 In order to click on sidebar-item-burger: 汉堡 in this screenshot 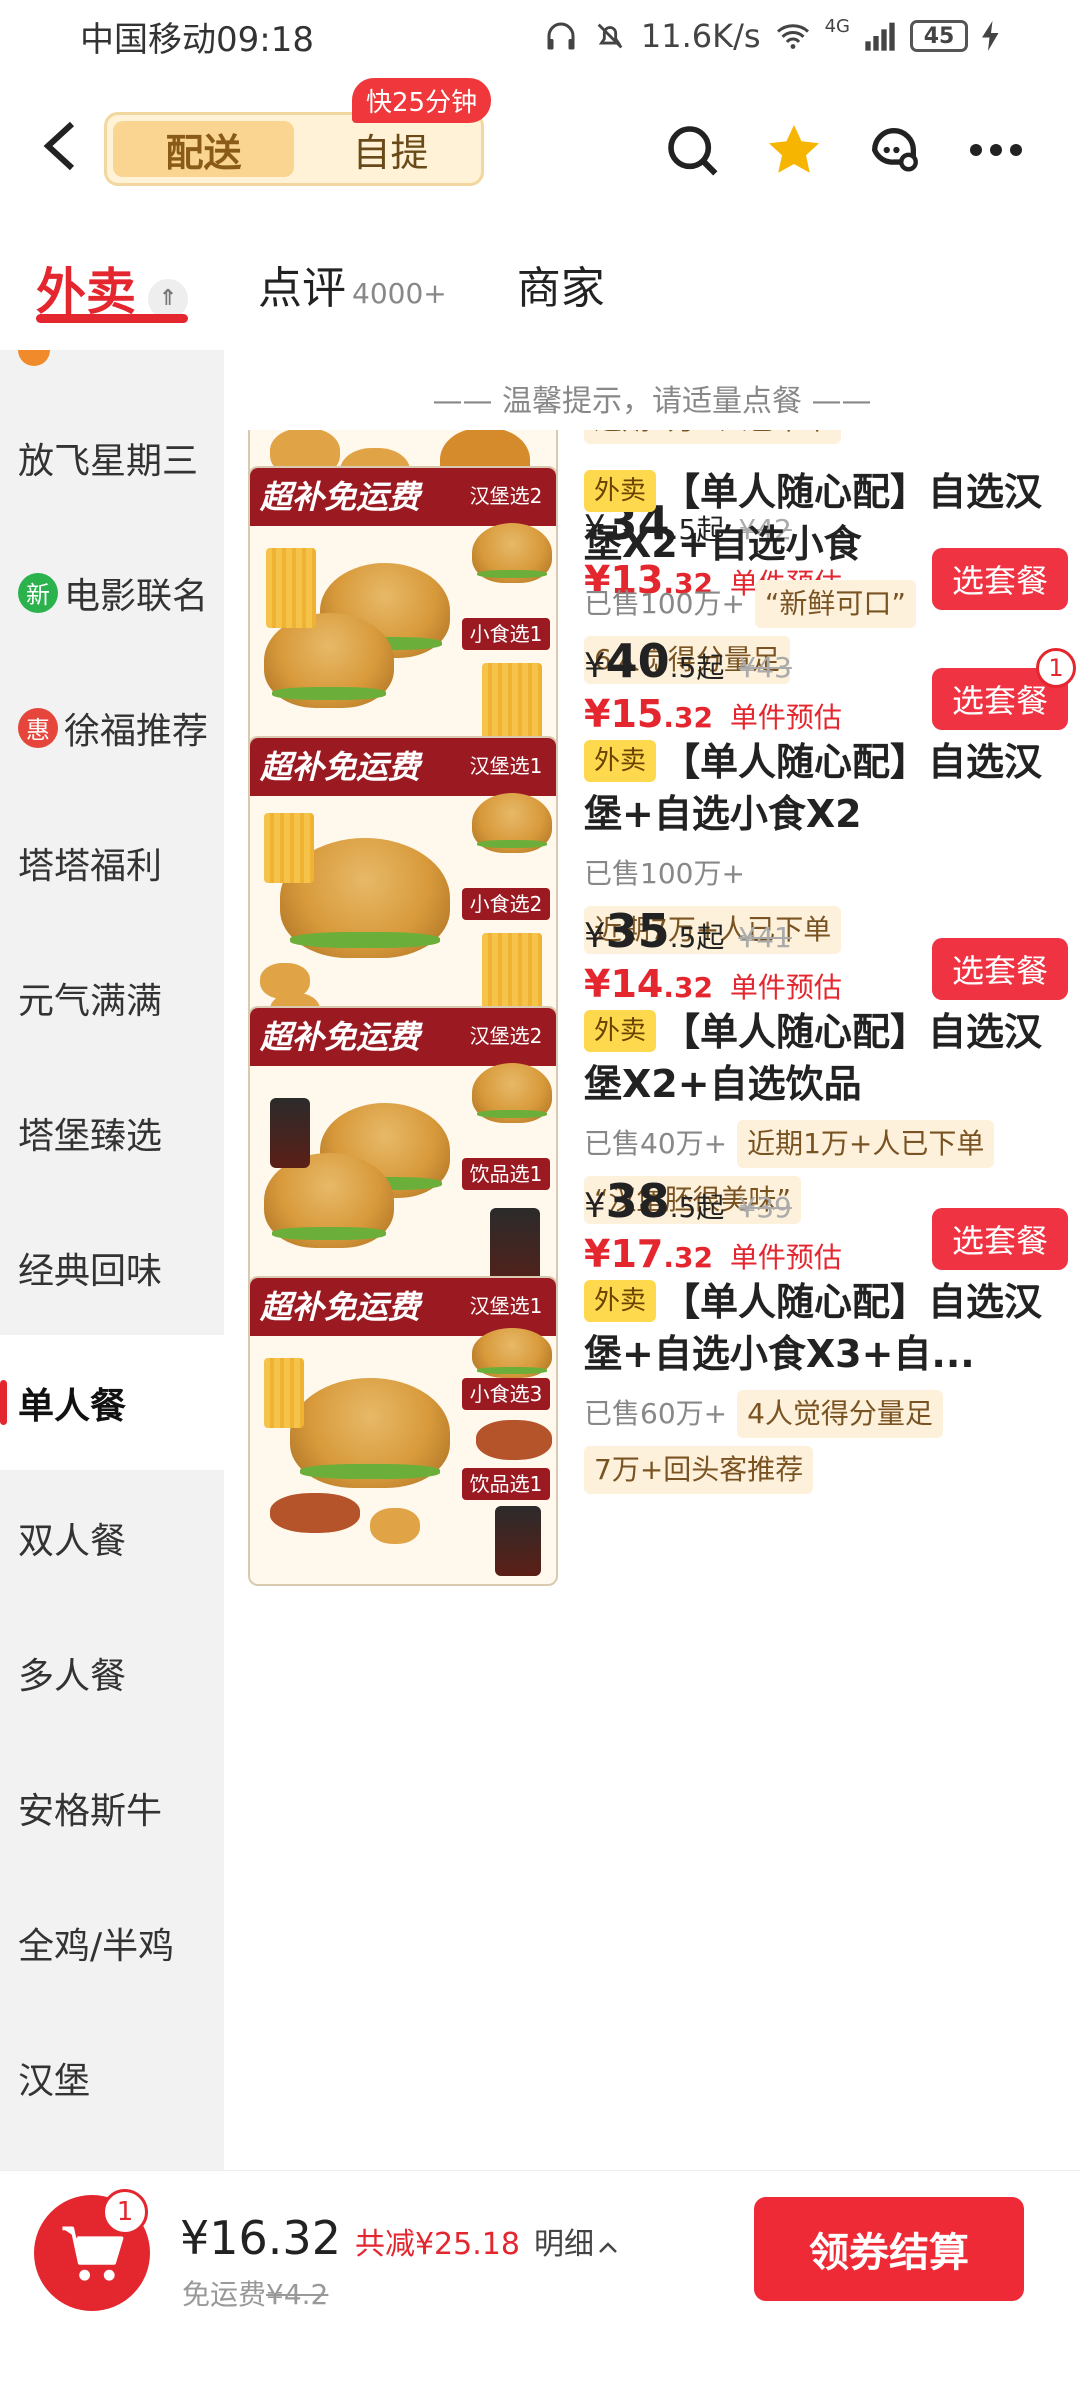, I will do `click(112, 2077)`.